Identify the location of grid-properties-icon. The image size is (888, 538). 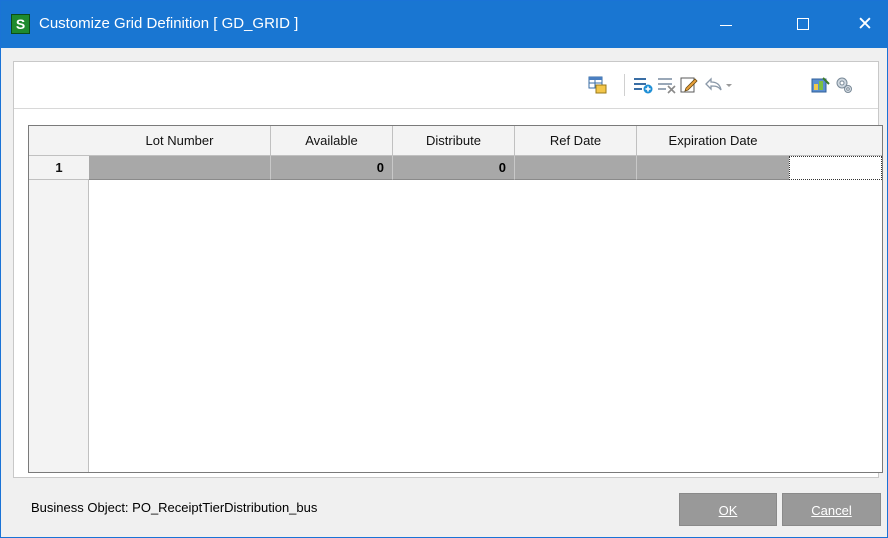
(598, 85).